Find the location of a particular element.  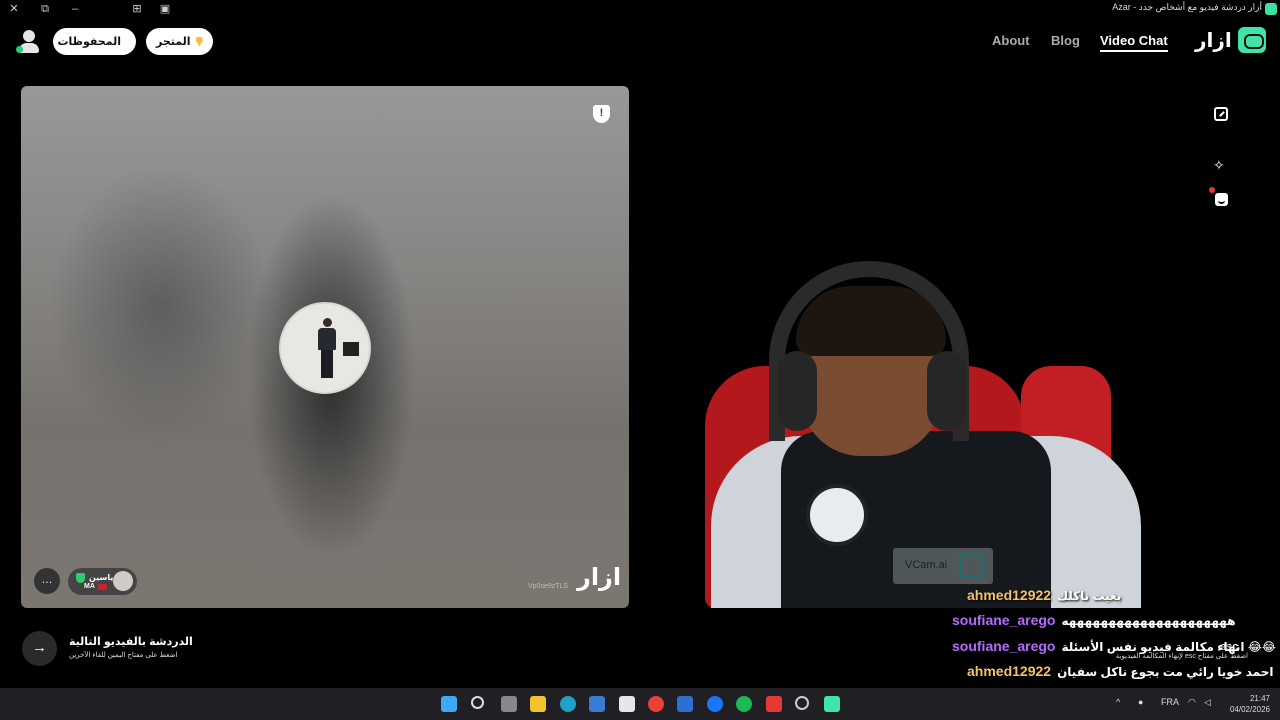

window-title: أزار دردشة فيديو مع أشخاص جدد - Azar is located at coordinates (1187, 7).